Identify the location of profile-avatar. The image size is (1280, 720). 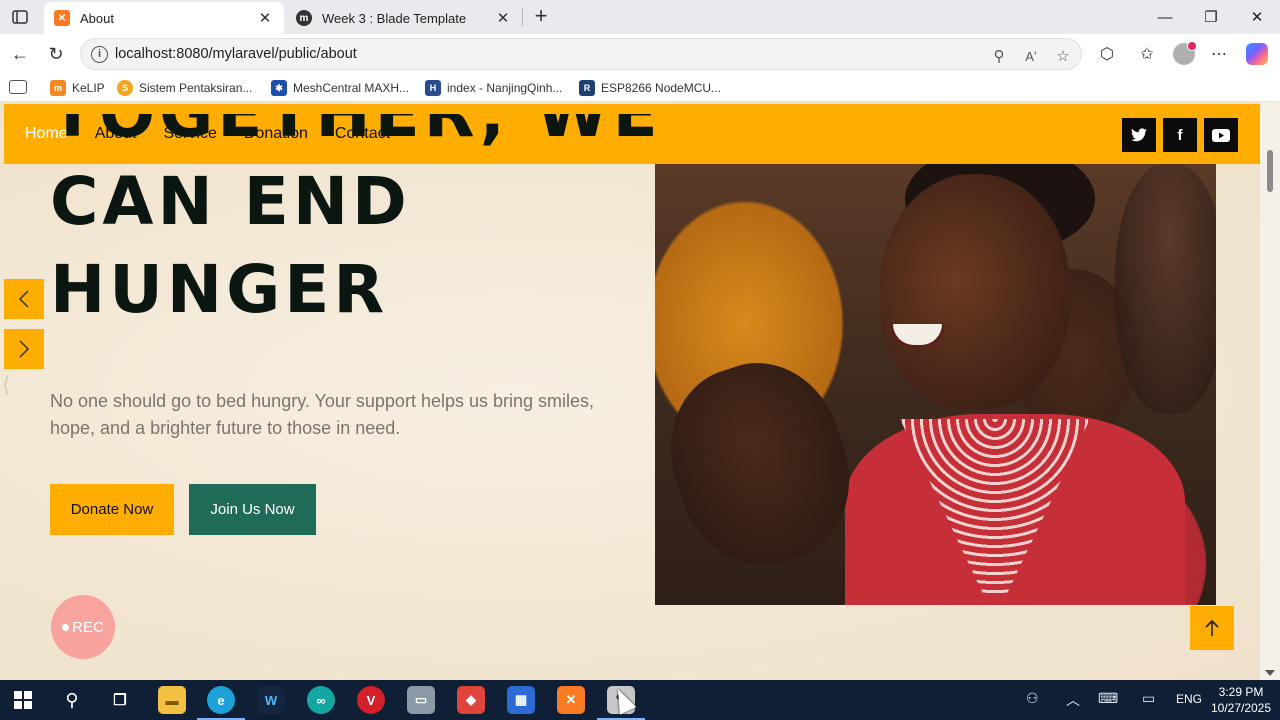
(1185, 53).